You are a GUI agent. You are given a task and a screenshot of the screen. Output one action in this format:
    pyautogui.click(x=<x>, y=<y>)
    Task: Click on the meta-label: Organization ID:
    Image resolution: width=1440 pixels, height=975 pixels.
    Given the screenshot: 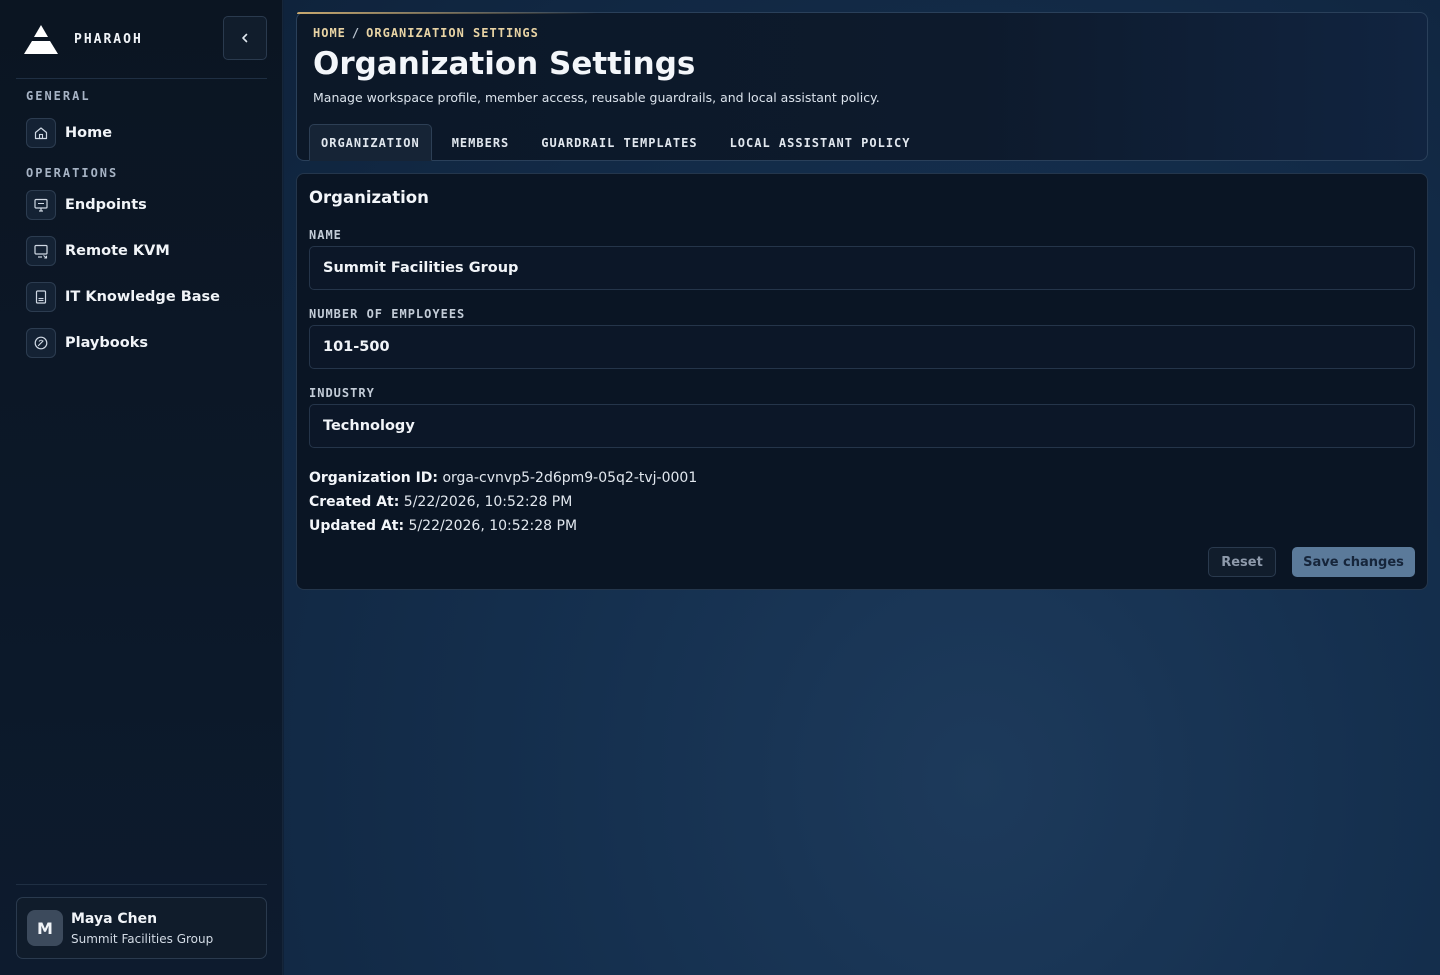 What is the action you would take?
    pyautogui.click(x=374, y=478)
    